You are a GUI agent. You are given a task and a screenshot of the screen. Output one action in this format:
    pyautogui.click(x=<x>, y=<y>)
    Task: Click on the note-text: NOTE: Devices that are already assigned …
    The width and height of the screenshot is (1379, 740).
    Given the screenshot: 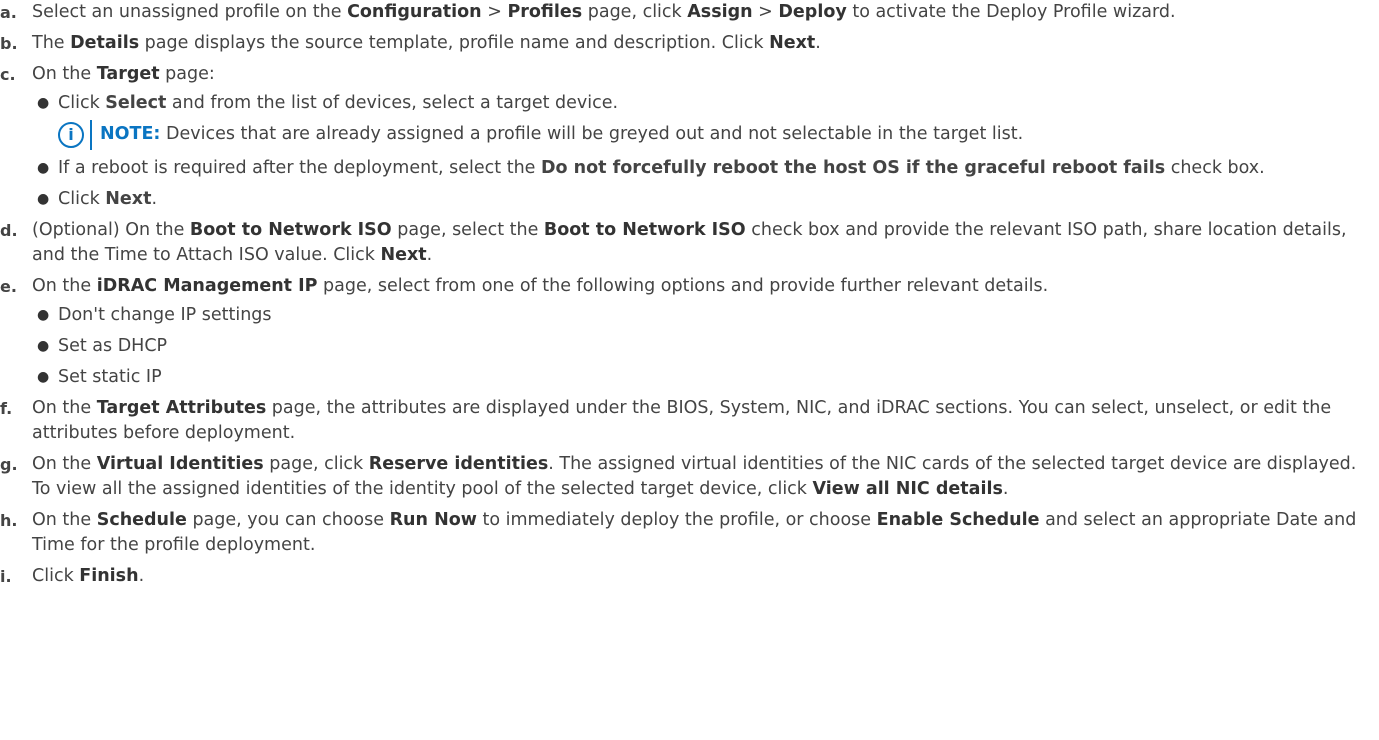 What is the action you would take?
    pyautogui.click(x=562, y=134)
    